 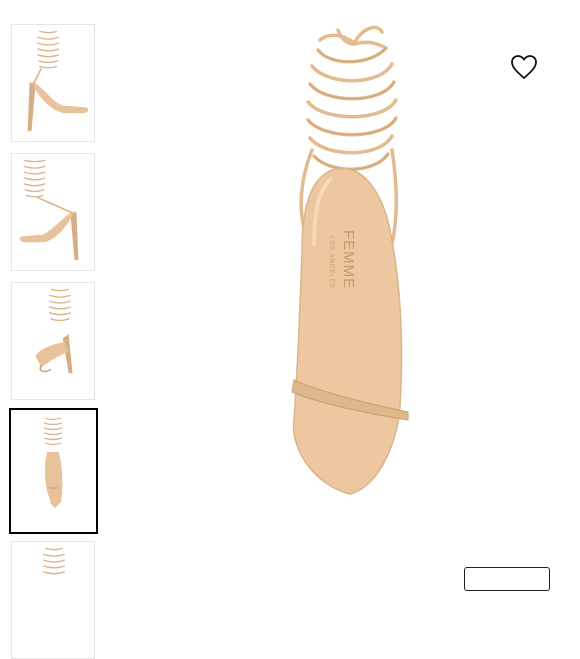 What do you see at coordinates (58, 80) in the screenshot?
I see `thumbnail-1-image` at bounding box center [58, 80].